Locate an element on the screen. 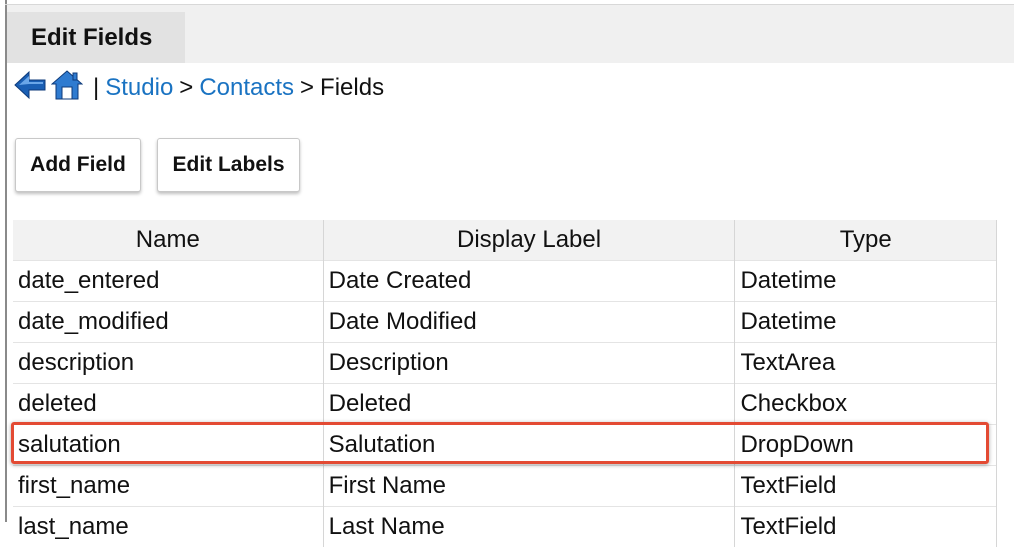 This screenshot has width=1014, height=547. column-header-type: Type is located at coordinates (866, 240).